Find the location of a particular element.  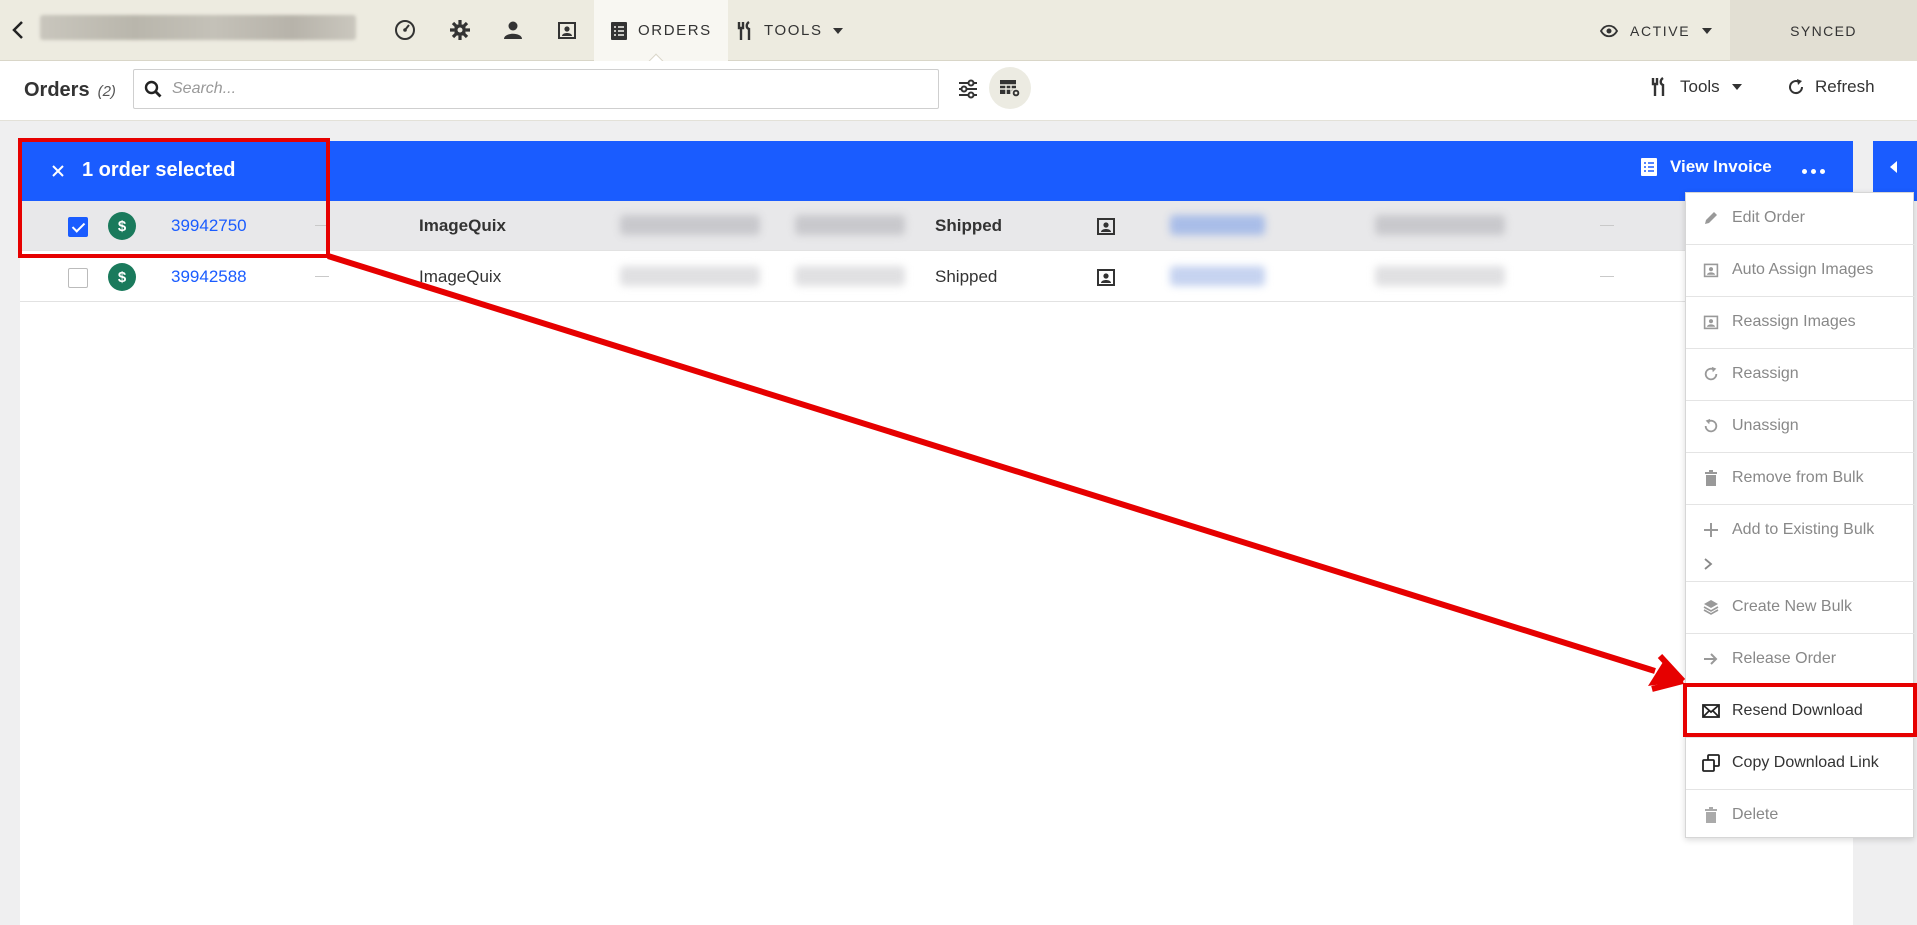

chevron-right-icon is located at coordinates (1708, 566).